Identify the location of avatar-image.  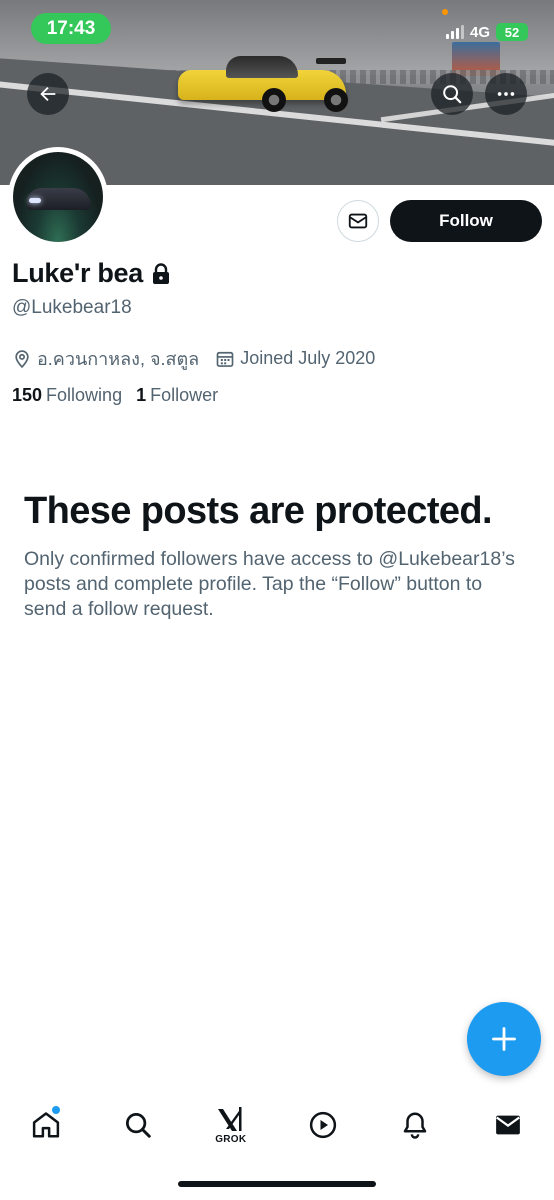
(58, 197).